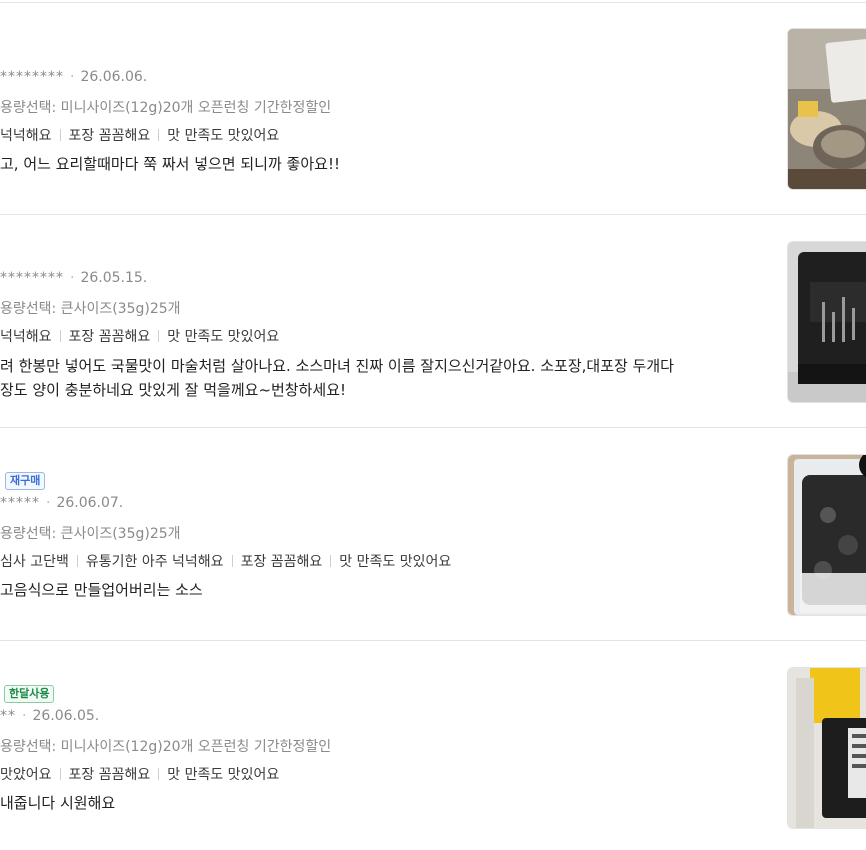 This screenshot has height=850, width=866. Describe the element at coordinates (114, 77) in the screenshot. I see `review-date: 26.06.06.` at that location.